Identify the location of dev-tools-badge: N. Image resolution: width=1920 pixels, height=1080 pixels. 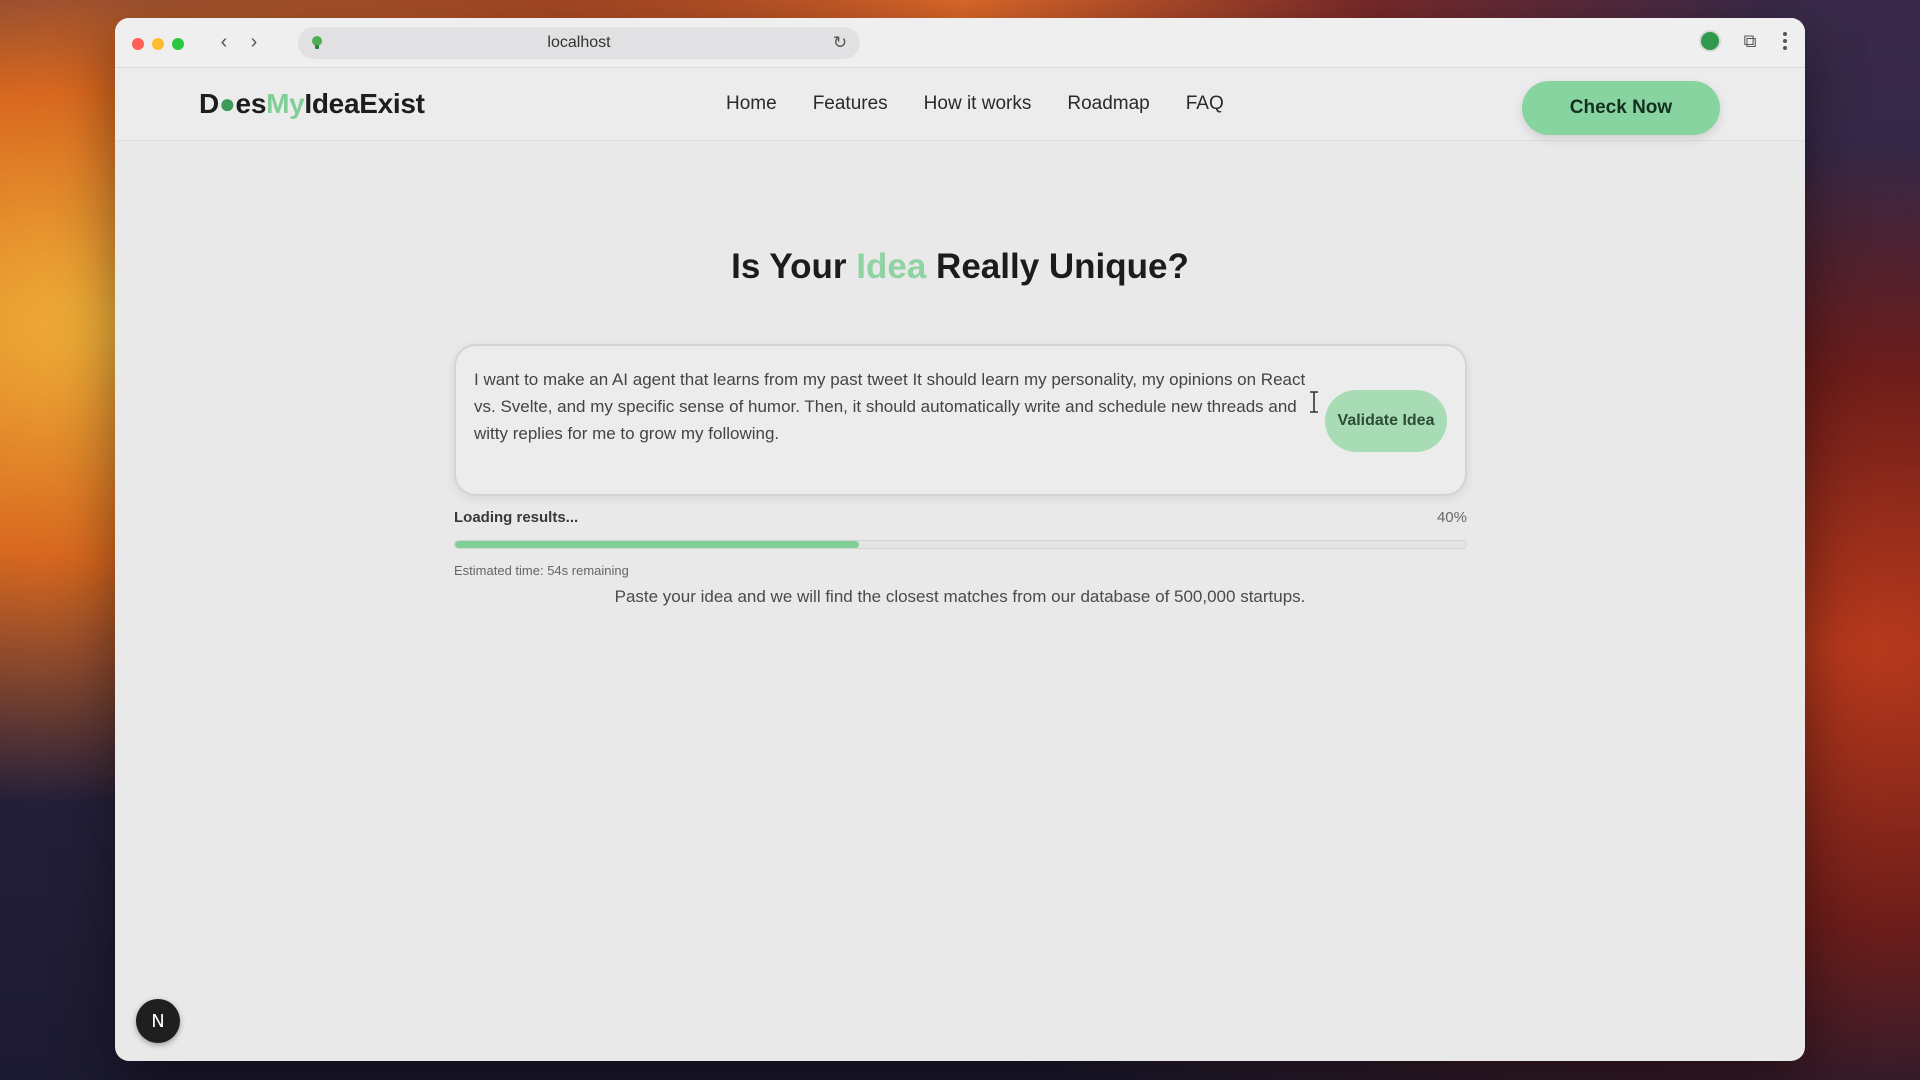
(158, 1021).